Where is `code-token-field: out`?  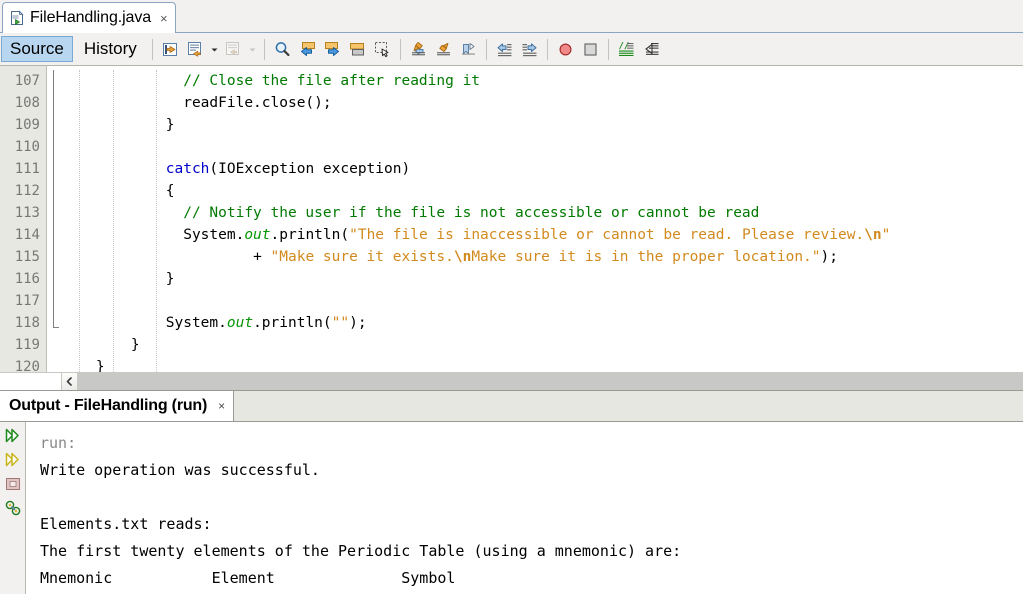
code-token-field: out is located at coordinates (240, 323).